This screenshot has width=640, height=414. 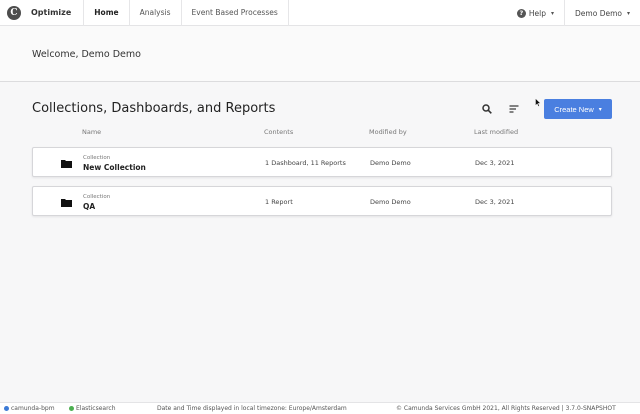 I want to click on app-name: Optimize, so click(x=51, y=12).